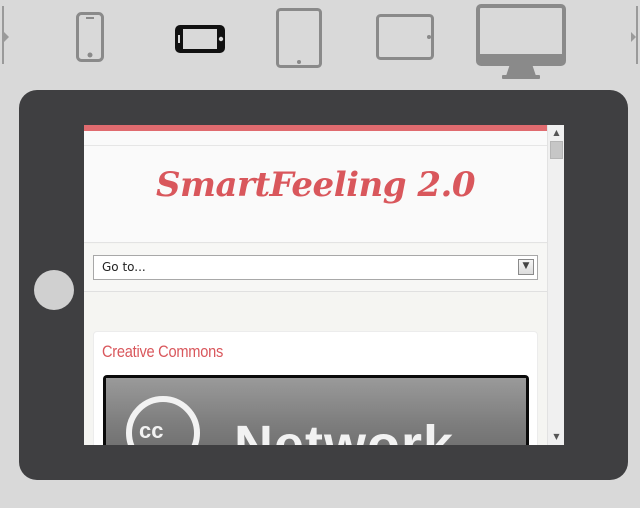 The width and height of the screenshot is (640, 508). I want to click on cc-network-text: Network, so click(344, 430).